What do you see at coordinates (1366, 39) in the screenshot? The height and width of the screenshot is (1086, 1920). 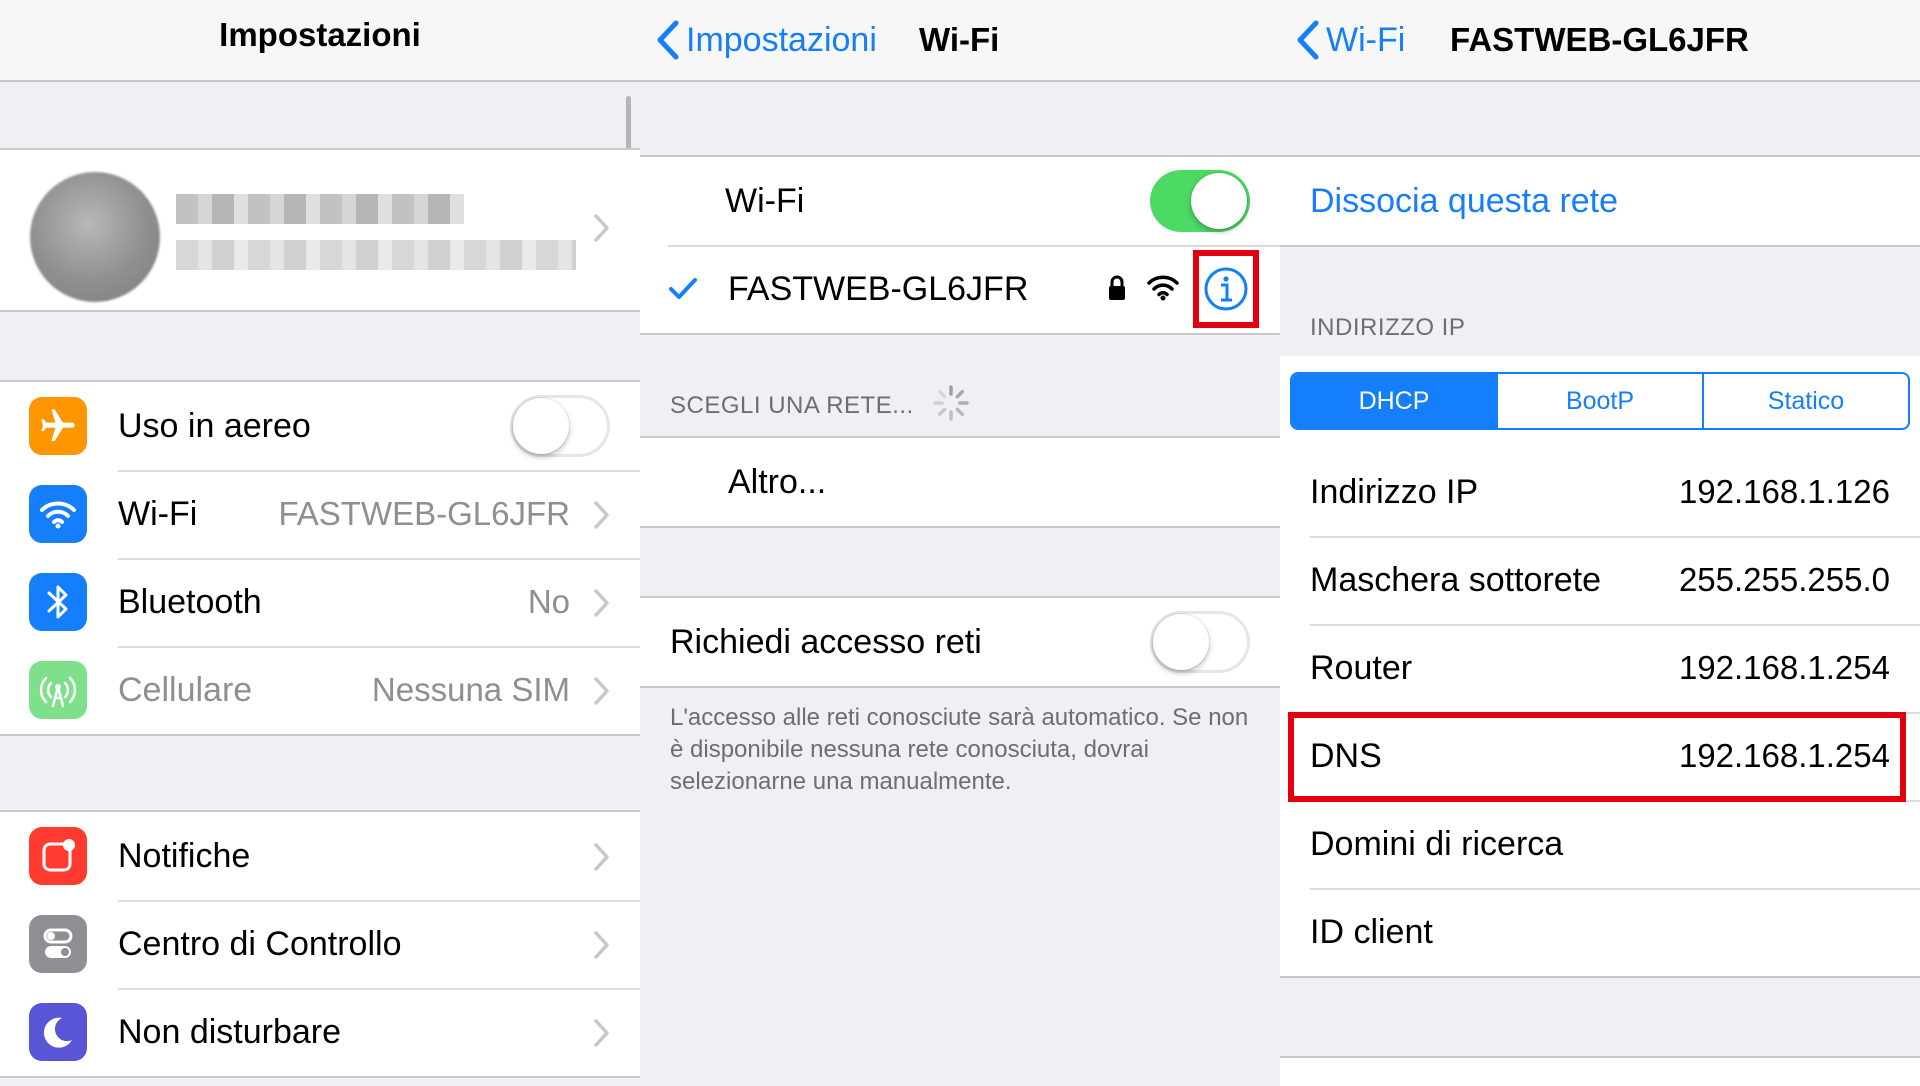 I see `back-button-label: Wi-Fi` at bounding box center [1366, 39].